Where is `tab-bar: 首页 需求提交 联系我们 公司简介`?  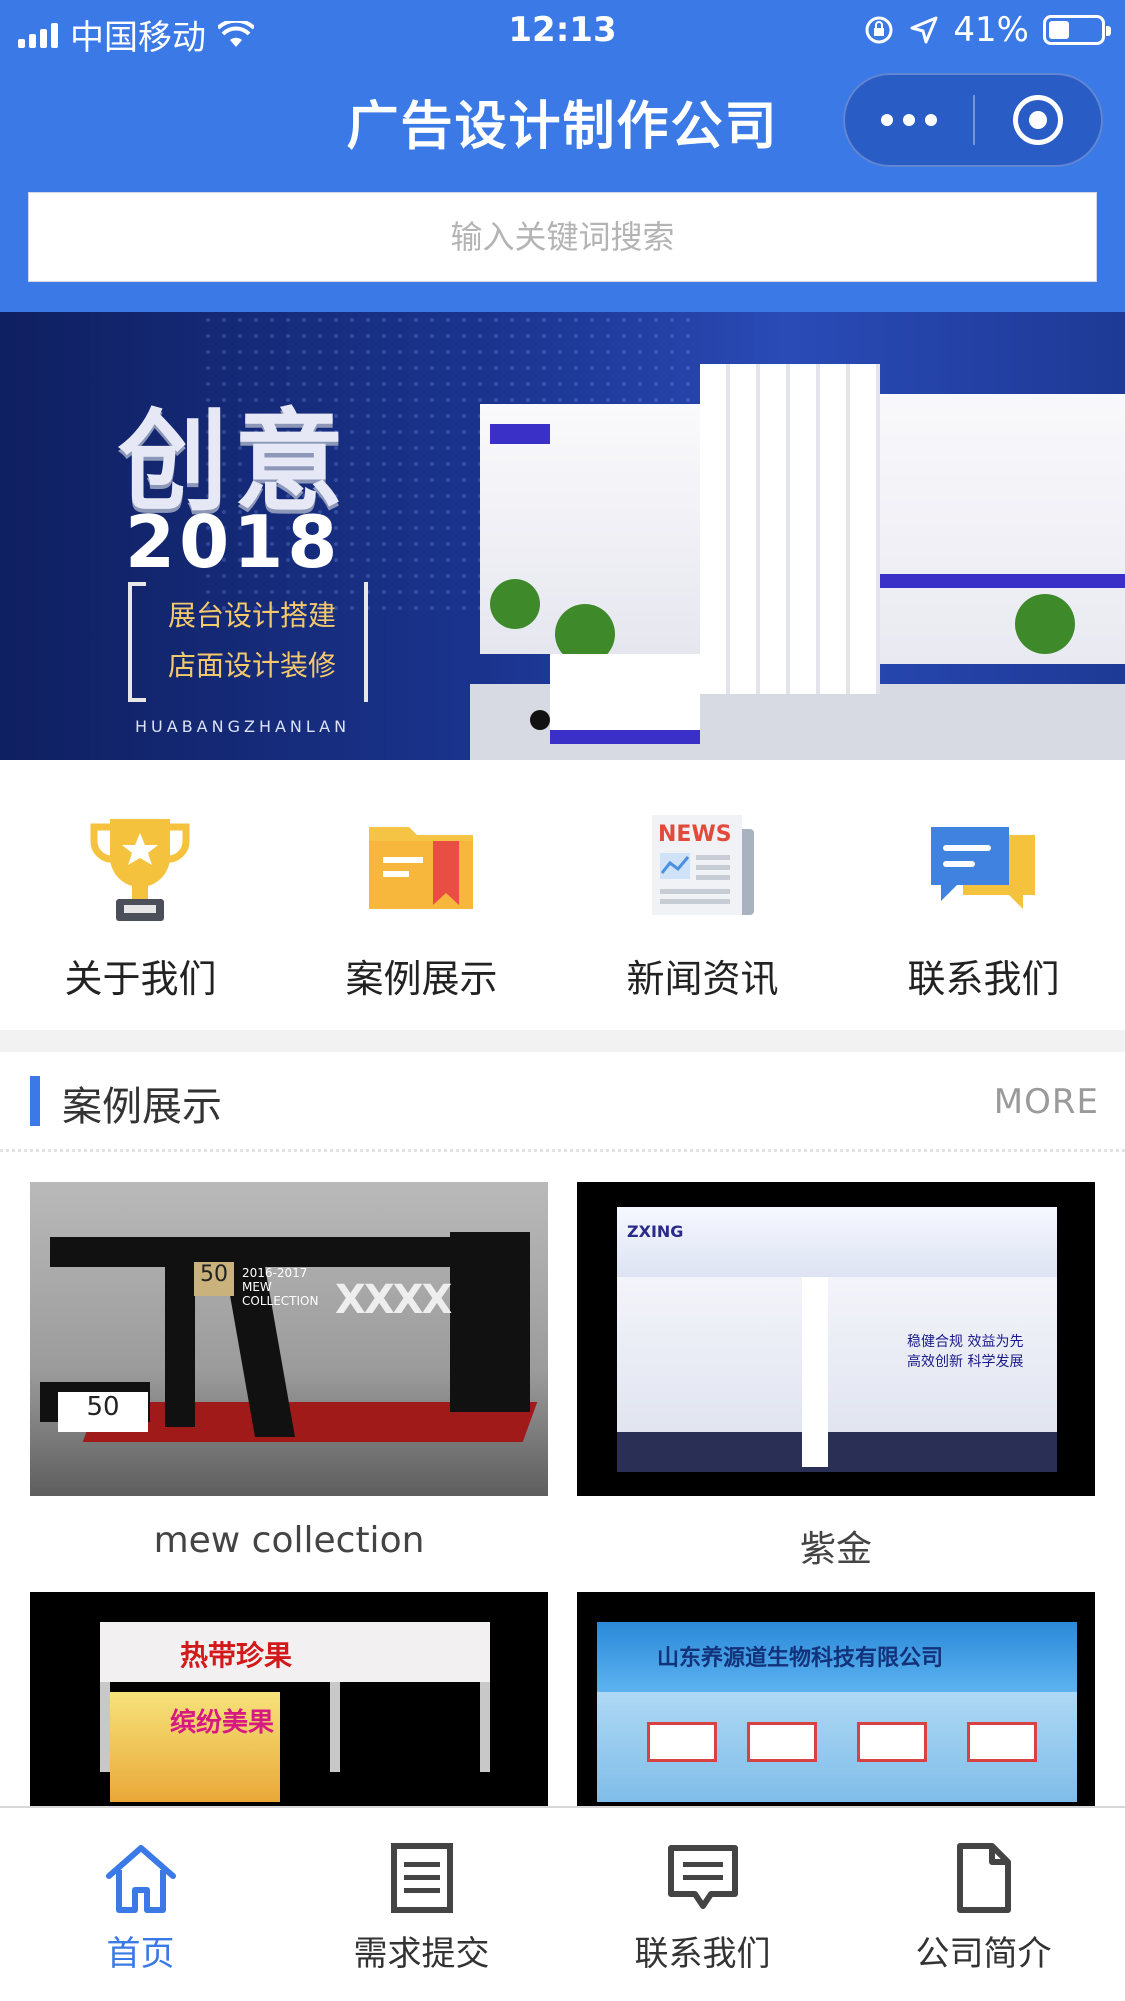 tab-bar: 首页 需求提交 联系我们 公司简介 is located at coordinates (562, 1903).